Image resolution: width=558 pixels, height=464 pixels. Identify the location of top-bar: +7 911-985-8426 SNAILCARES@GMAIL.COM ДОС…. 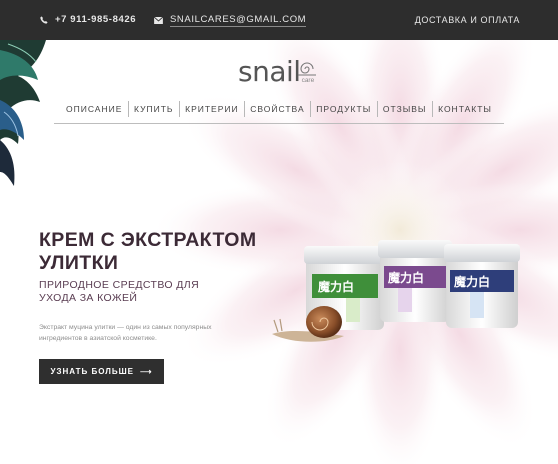
(279, 20).